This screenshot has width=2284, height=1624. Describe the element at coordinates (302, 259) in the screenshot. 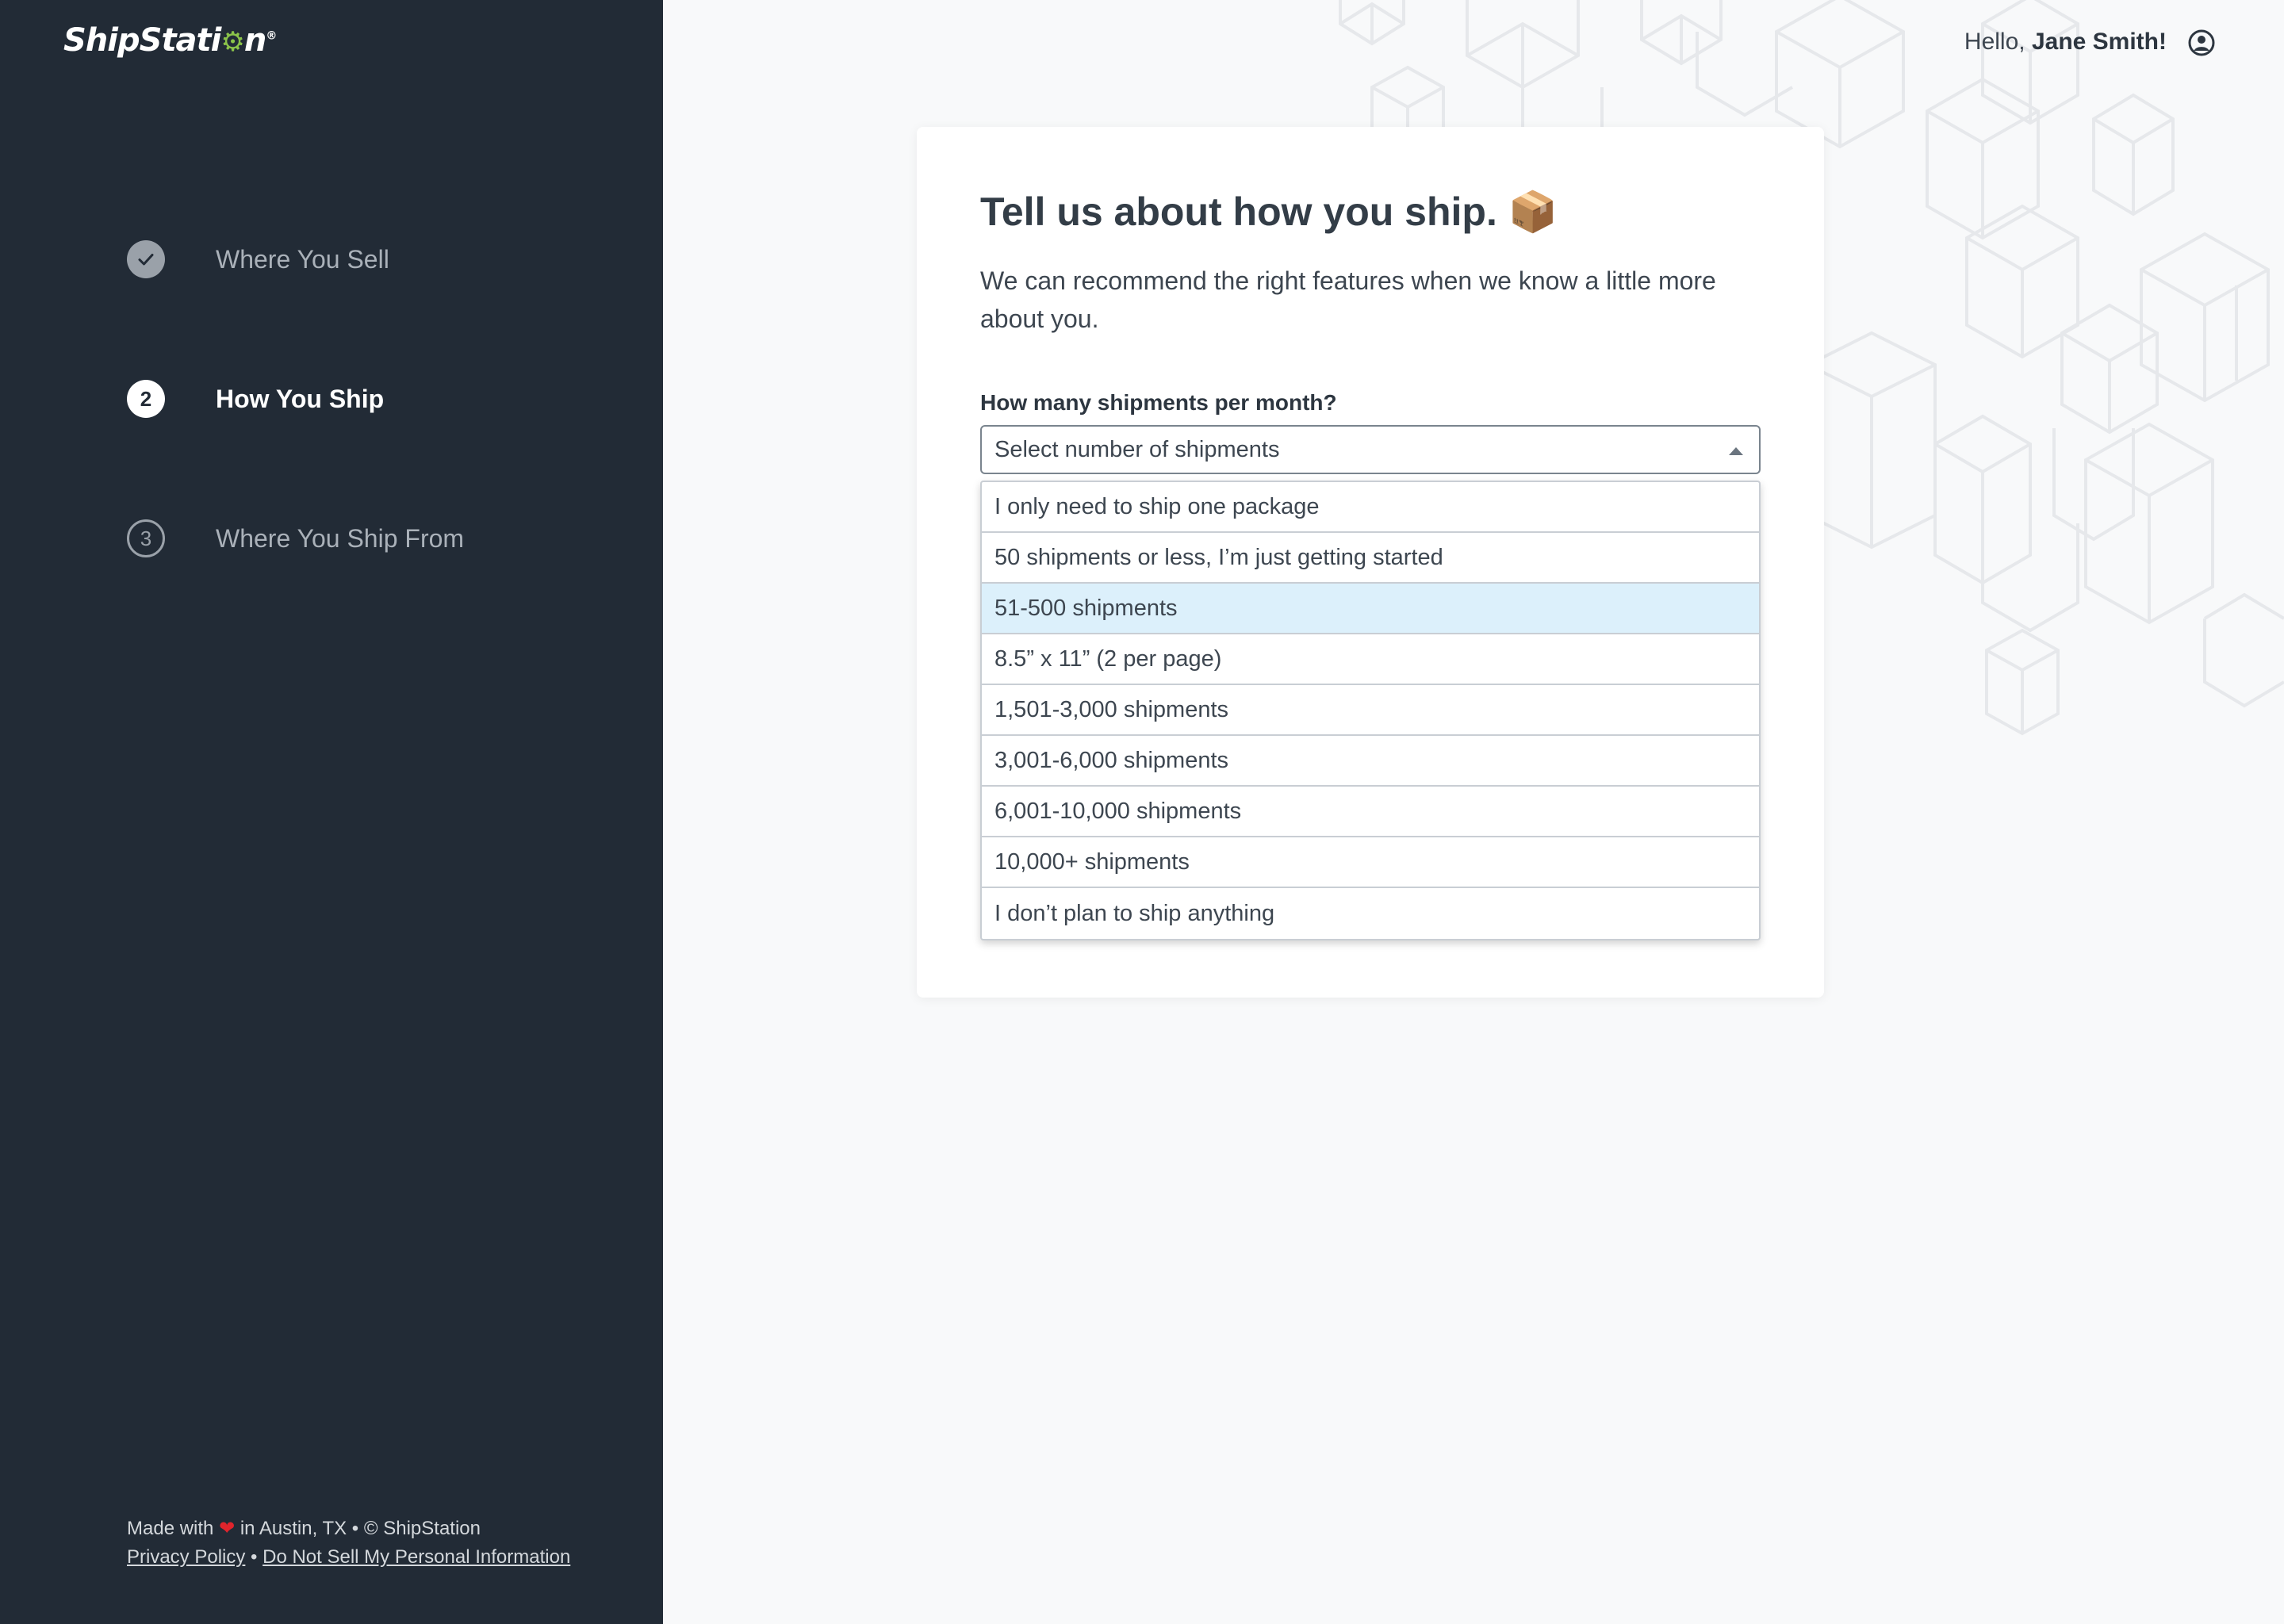

I see `step-label: Where You Sell` at that location.